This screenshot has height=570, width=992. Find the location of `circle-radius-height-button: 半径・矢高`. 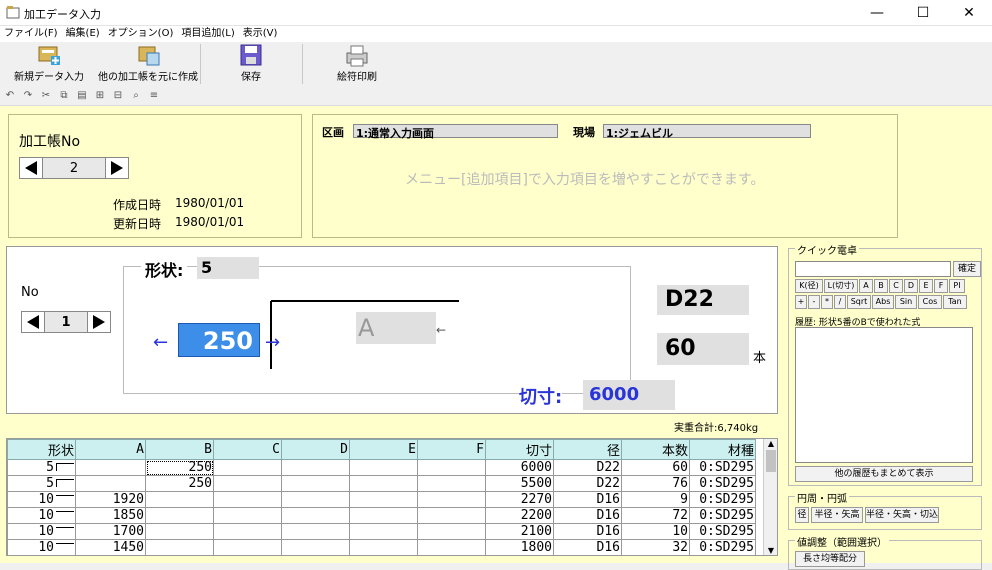

circle-radius-height-button: 半径・矢高 is located at coordinates (837, 515).